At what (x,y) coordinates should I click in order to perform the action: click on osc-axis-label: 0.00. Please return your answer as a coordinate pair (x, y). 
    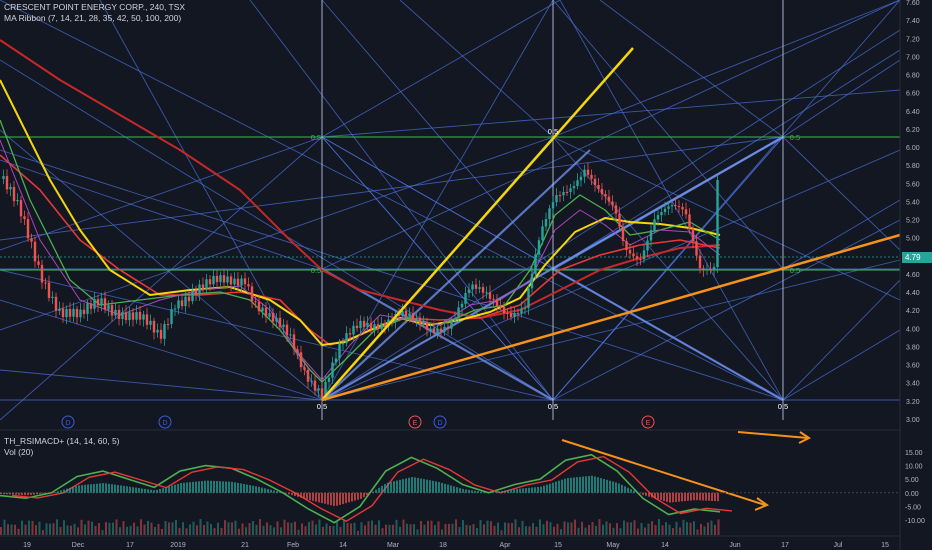
    Looking at the image, I should click on (912, 494).